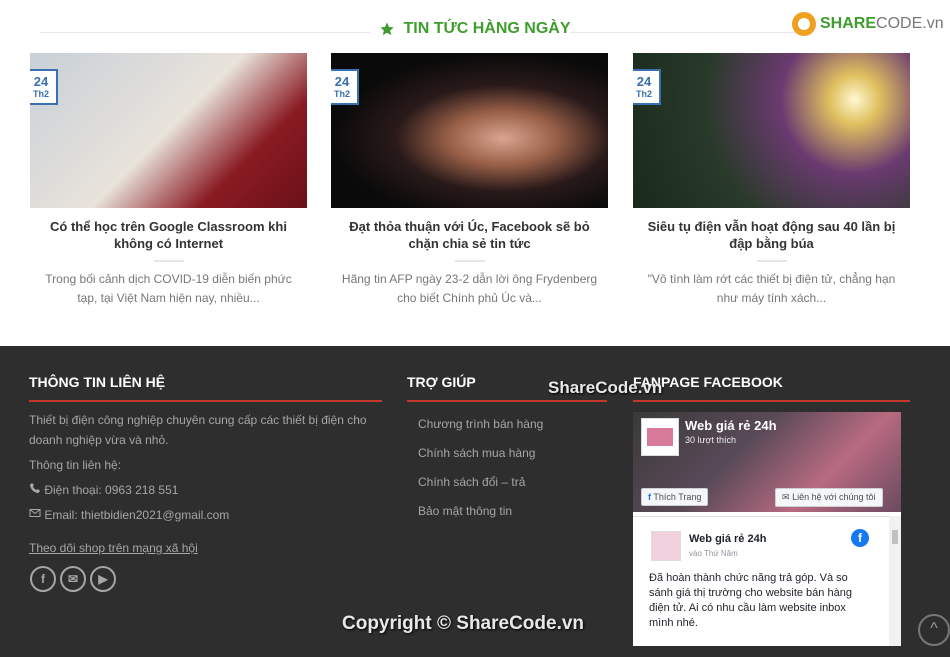  What do you see at coordinates (480, 424) in the screenshot?
I see `help-link: Chương trình bán hàng` at bounding box center [480, 424].